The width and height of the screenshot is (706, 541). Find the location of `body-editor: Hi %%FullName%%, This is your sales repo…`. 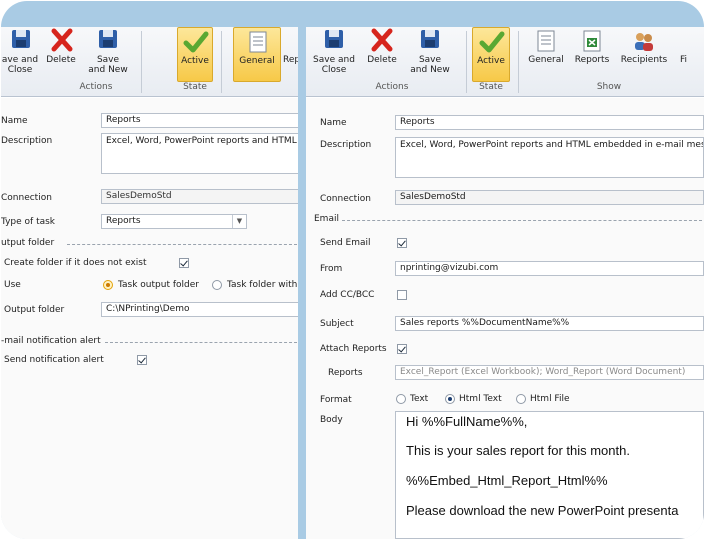

body-editor: Hi %%FullName%%, This is your sales repo… is located at coordinates (549, 475).